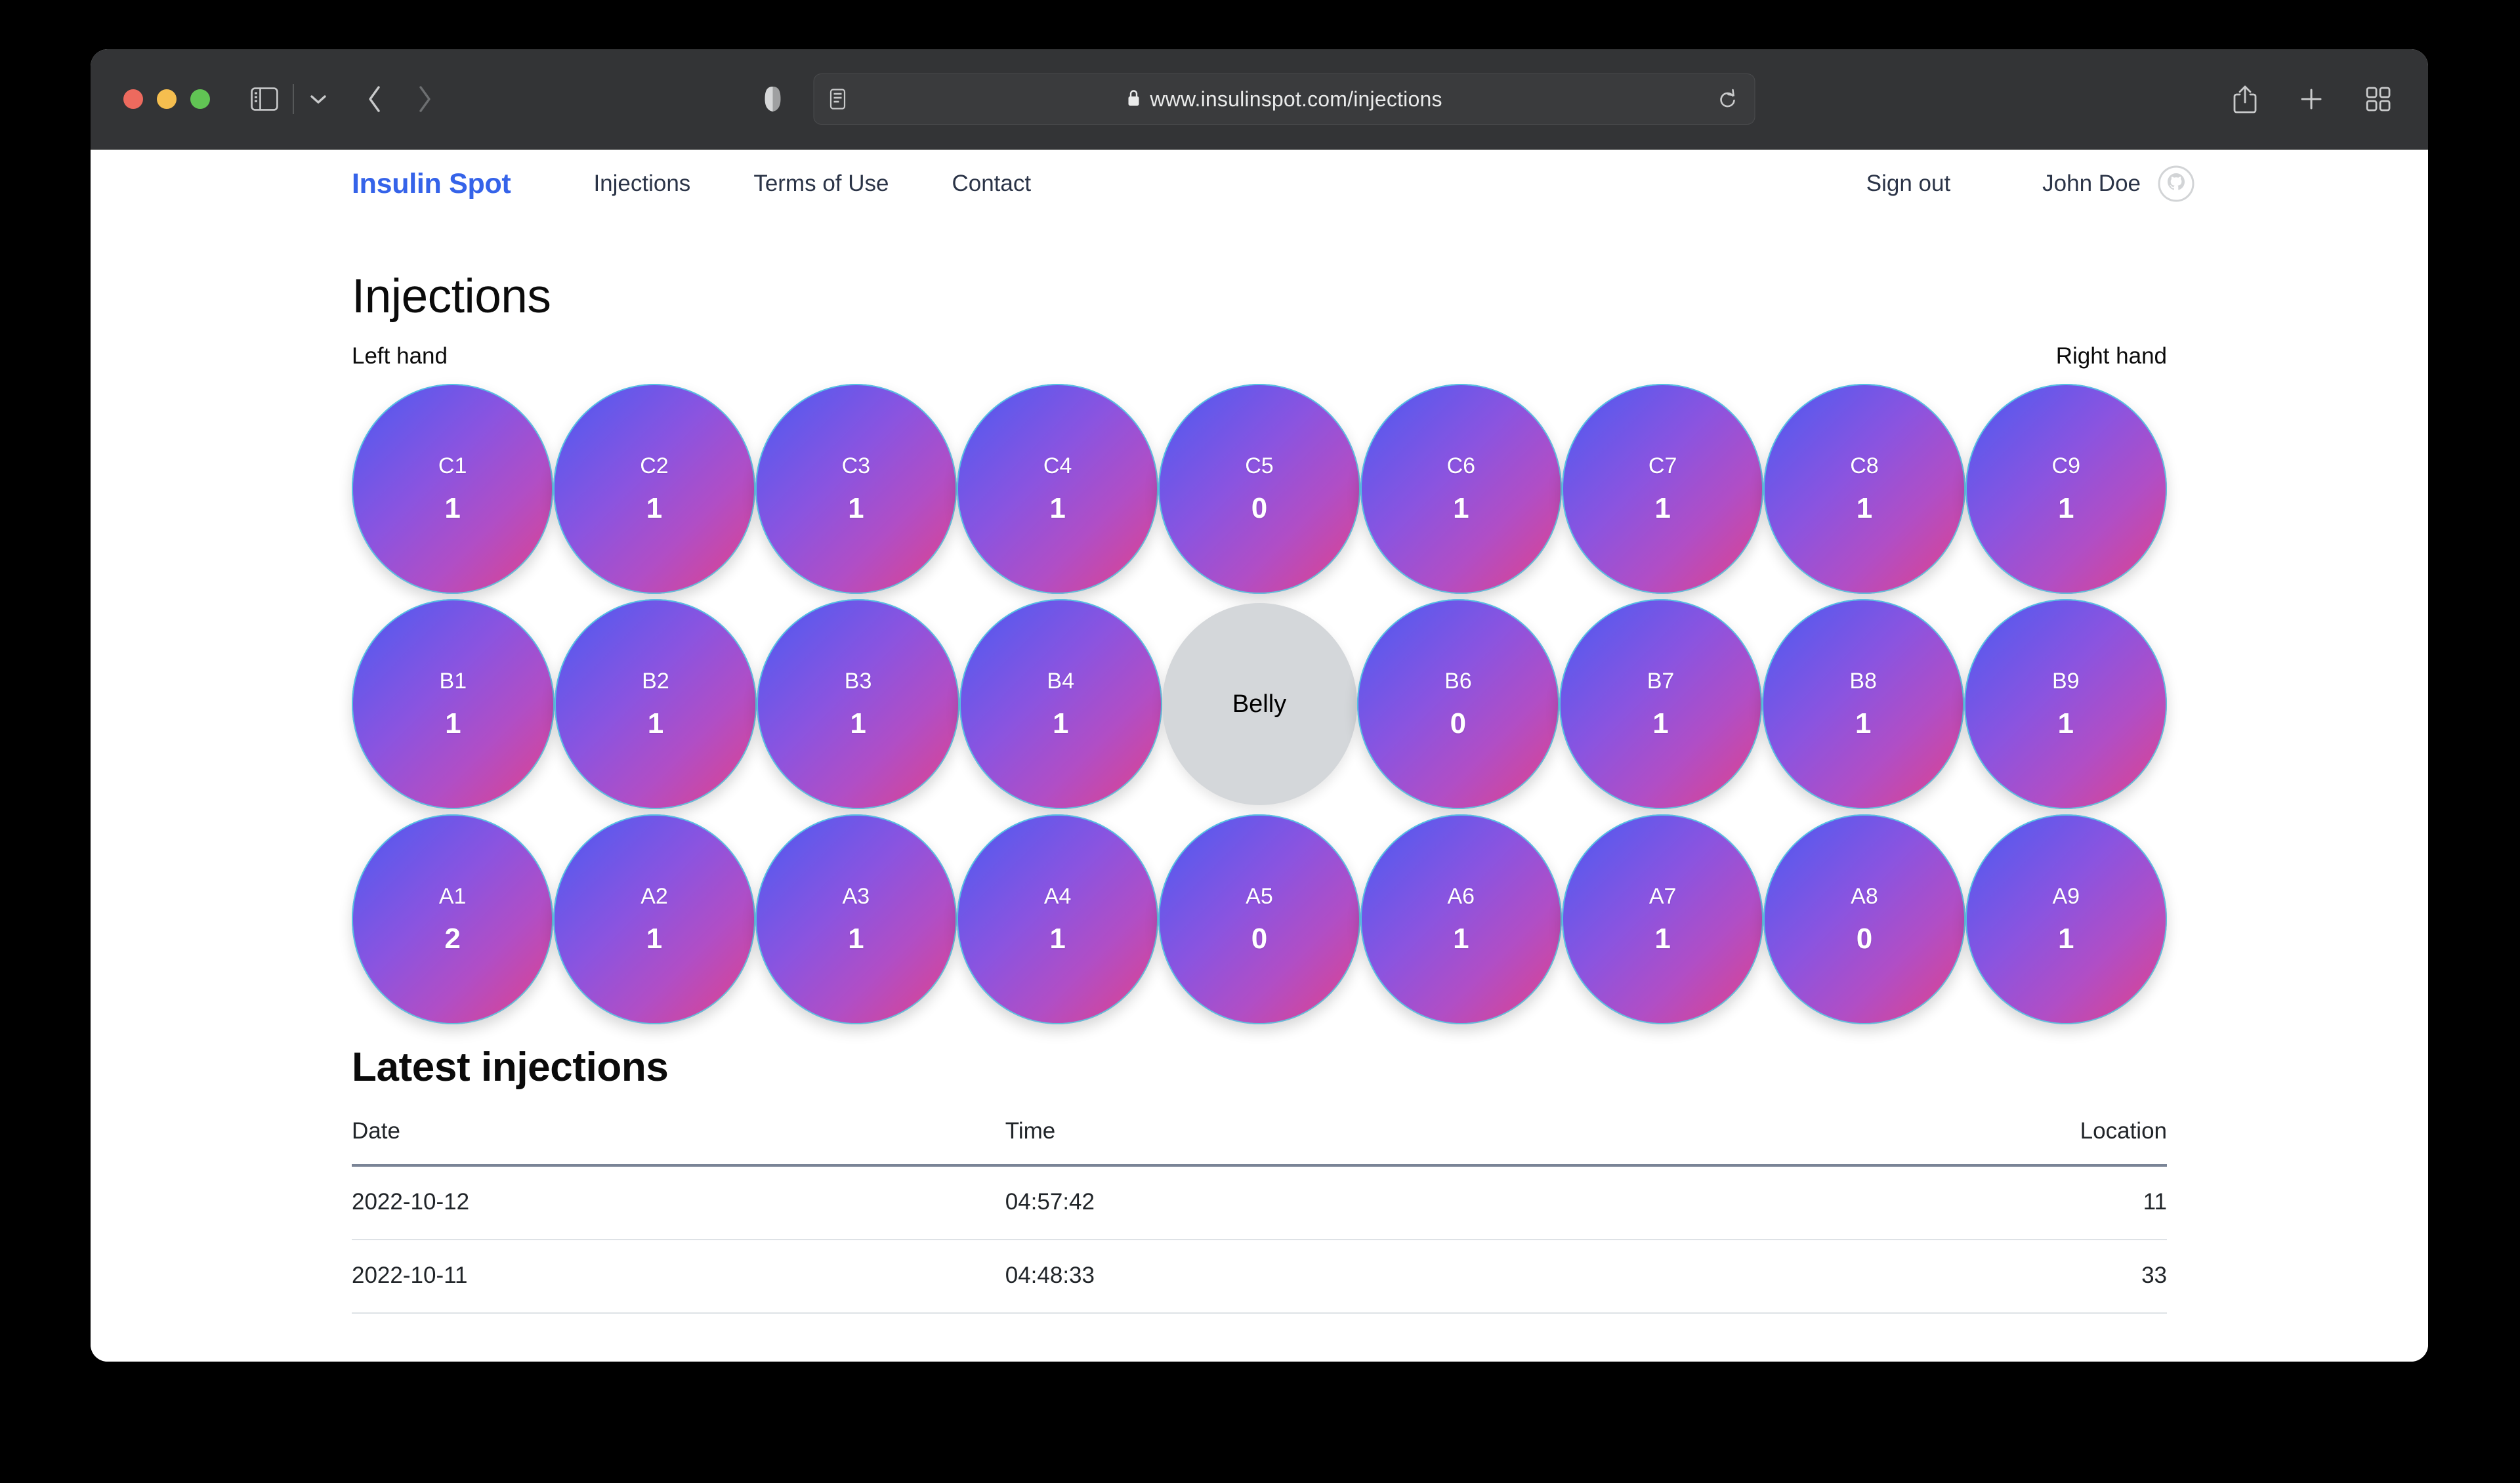 This screenshot has width=2520, height=1483. What do you see at coordinates (1060, 704) in the screenshot?
I see `injection-spot-b4: B4 1` at bounding box center [1060, 704].